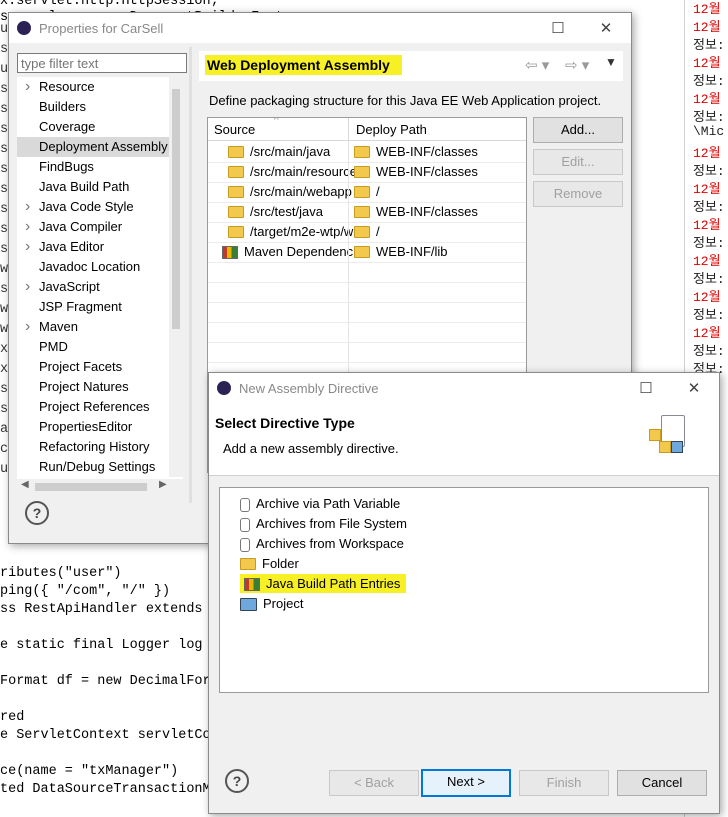  What do you see at coordinates (176, 209) in the screenshot?
I see `tree-scroll-thumb` at bounding box center [176, 209].